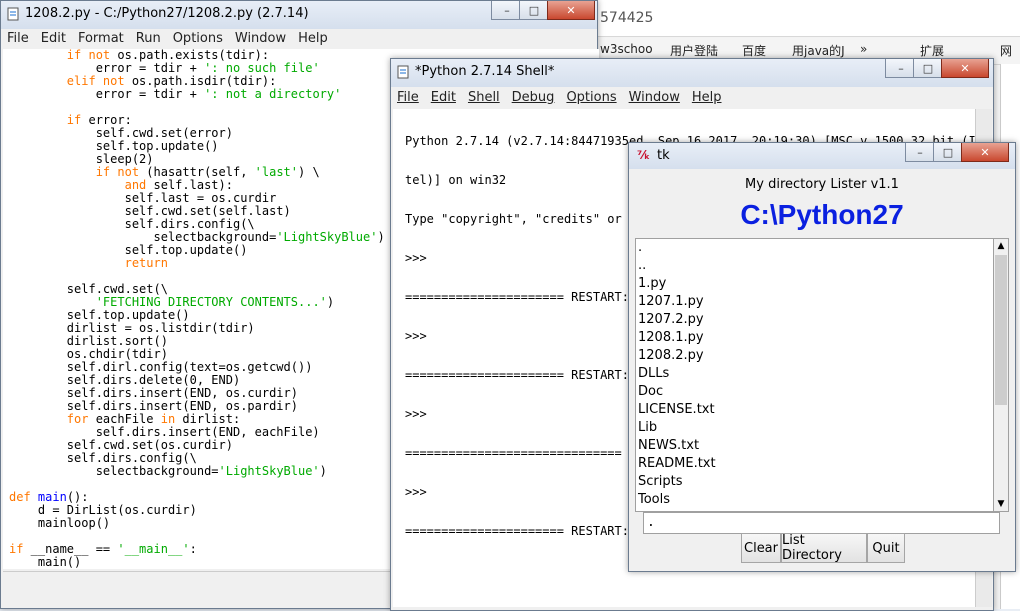  Describe the element at coordinates (815, 428) in the screenshot. I see `list-item: Lib` at that location.